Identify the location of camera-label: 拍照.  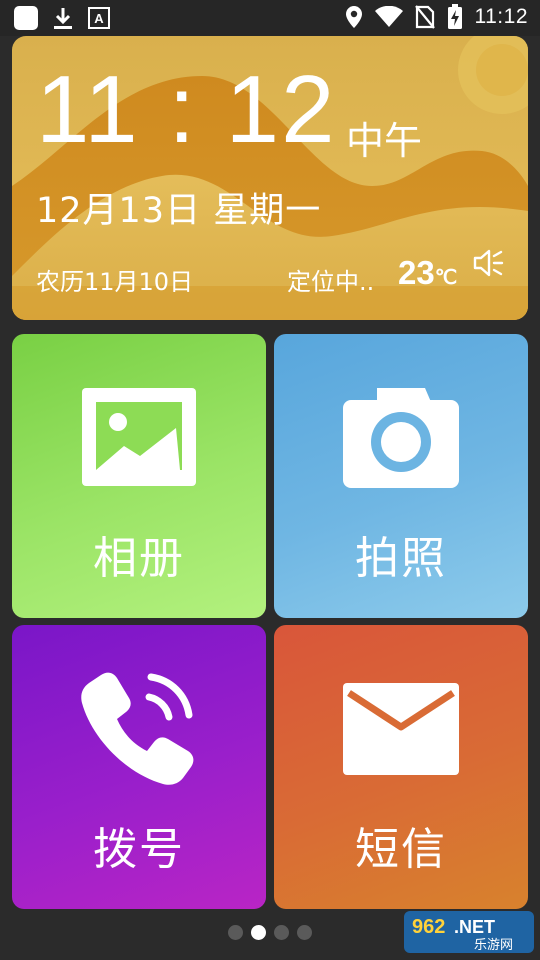
(401, 558).